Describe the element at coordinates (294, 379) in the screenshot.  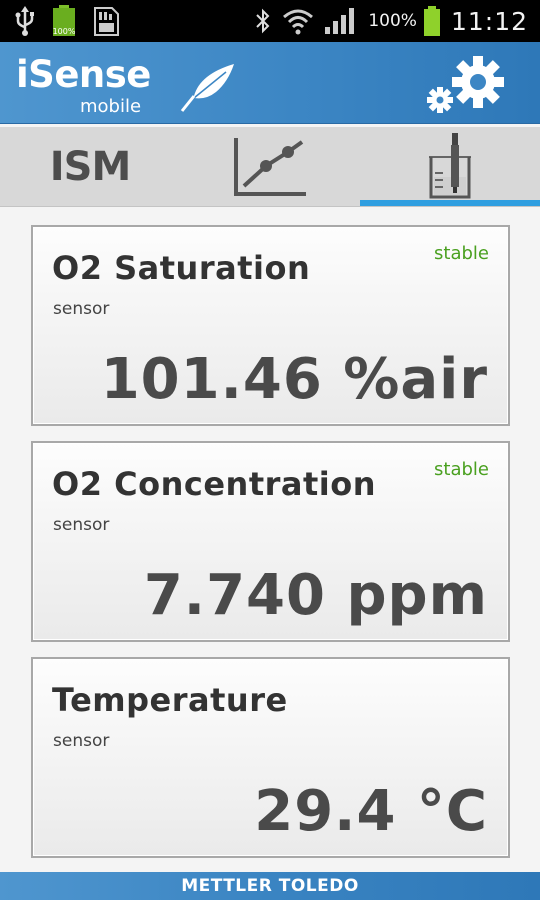
I see `measurement-value: 101.46 %air` at that location.